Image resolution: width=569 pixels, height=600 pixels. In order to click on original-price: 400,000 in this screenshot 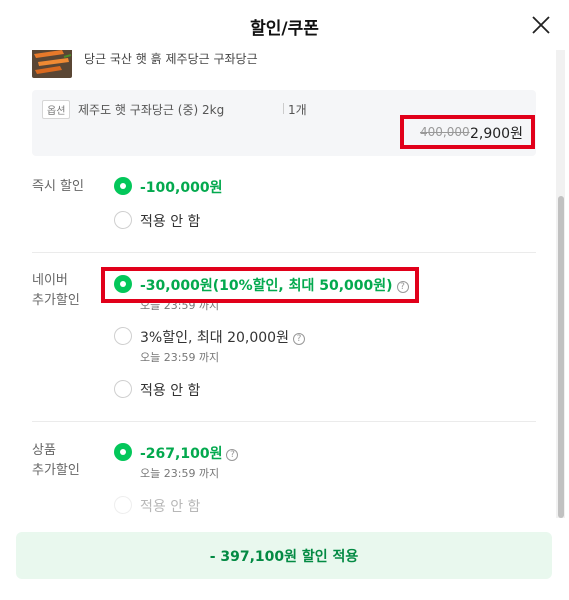, I will do `click(445, 132)`.